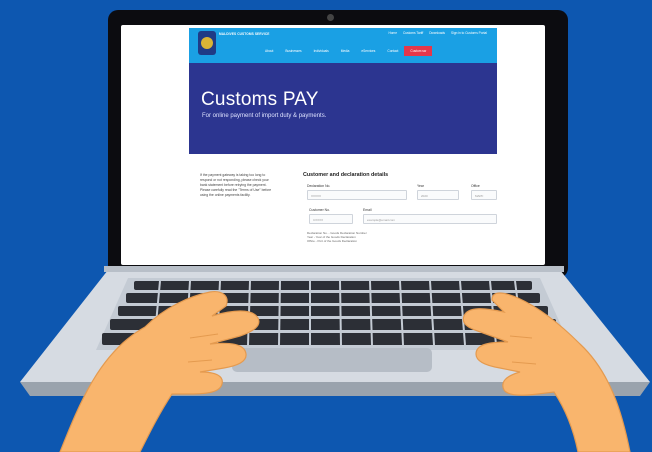 This screenshot has height=452, width=652. I want to click on office-input: MAPF, so click(484, 195).